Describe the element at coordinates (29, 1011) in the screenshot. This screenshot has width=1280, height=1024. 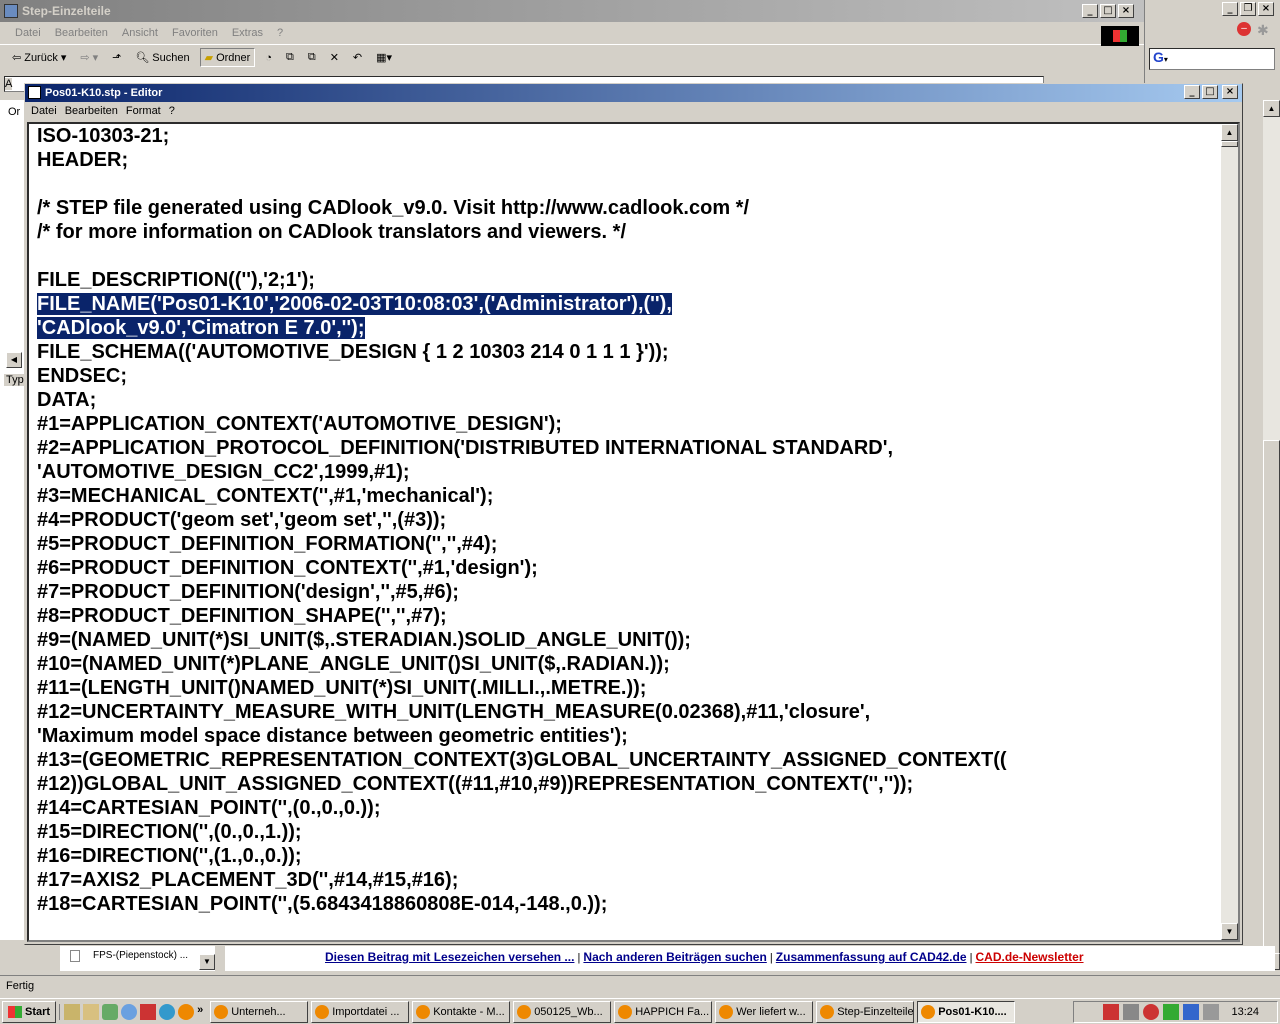
I see `start-button: Start` at that location.